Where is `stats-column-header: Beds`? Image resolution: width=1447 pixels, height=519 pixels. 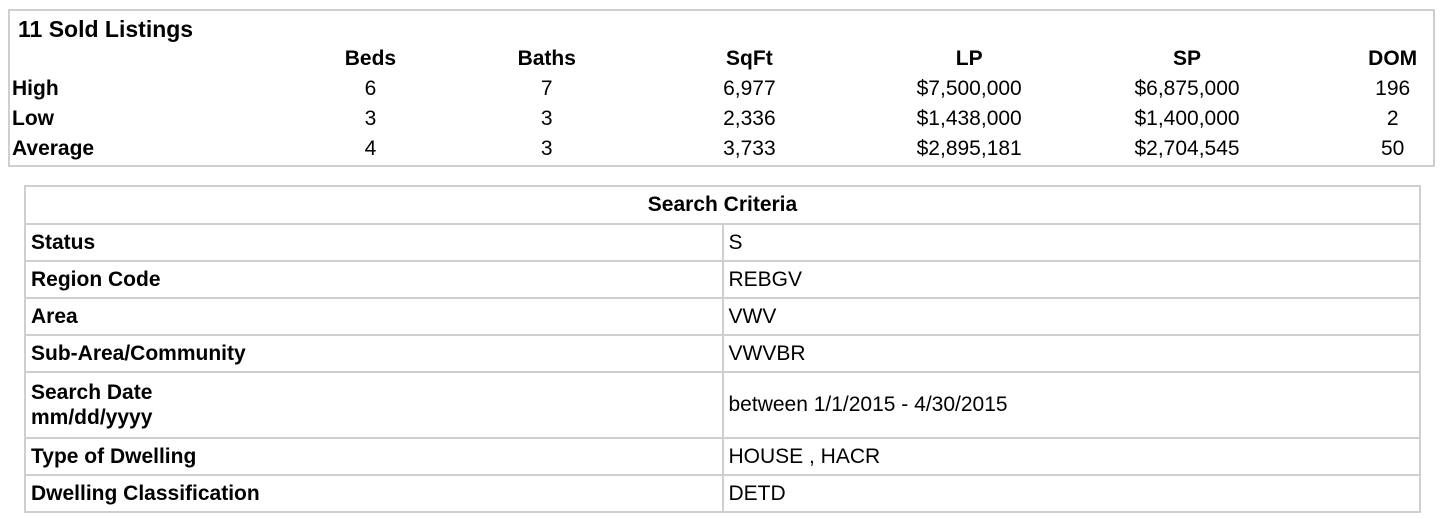 stats-column-header: Beds is located at coordinates (370, 58).